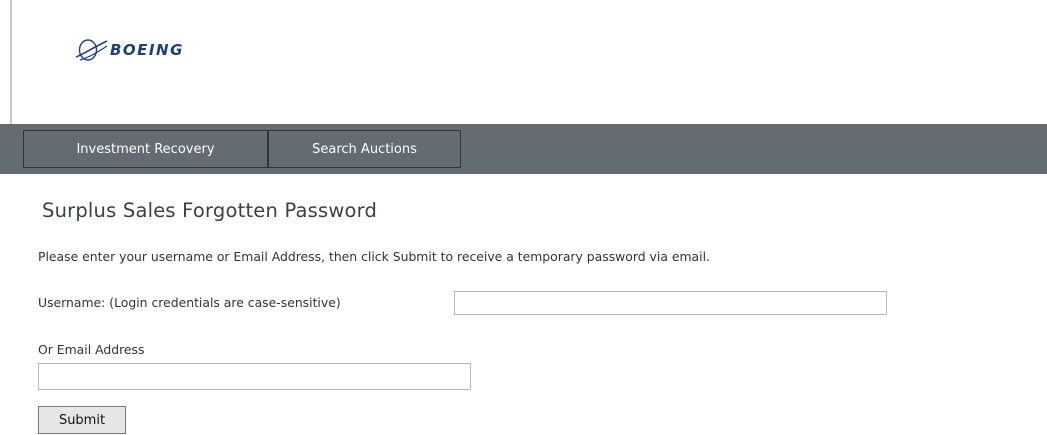 This screenshot has width=1047, height=435. I want to click on logo-wordmark: BOEING, so click(147, 50).